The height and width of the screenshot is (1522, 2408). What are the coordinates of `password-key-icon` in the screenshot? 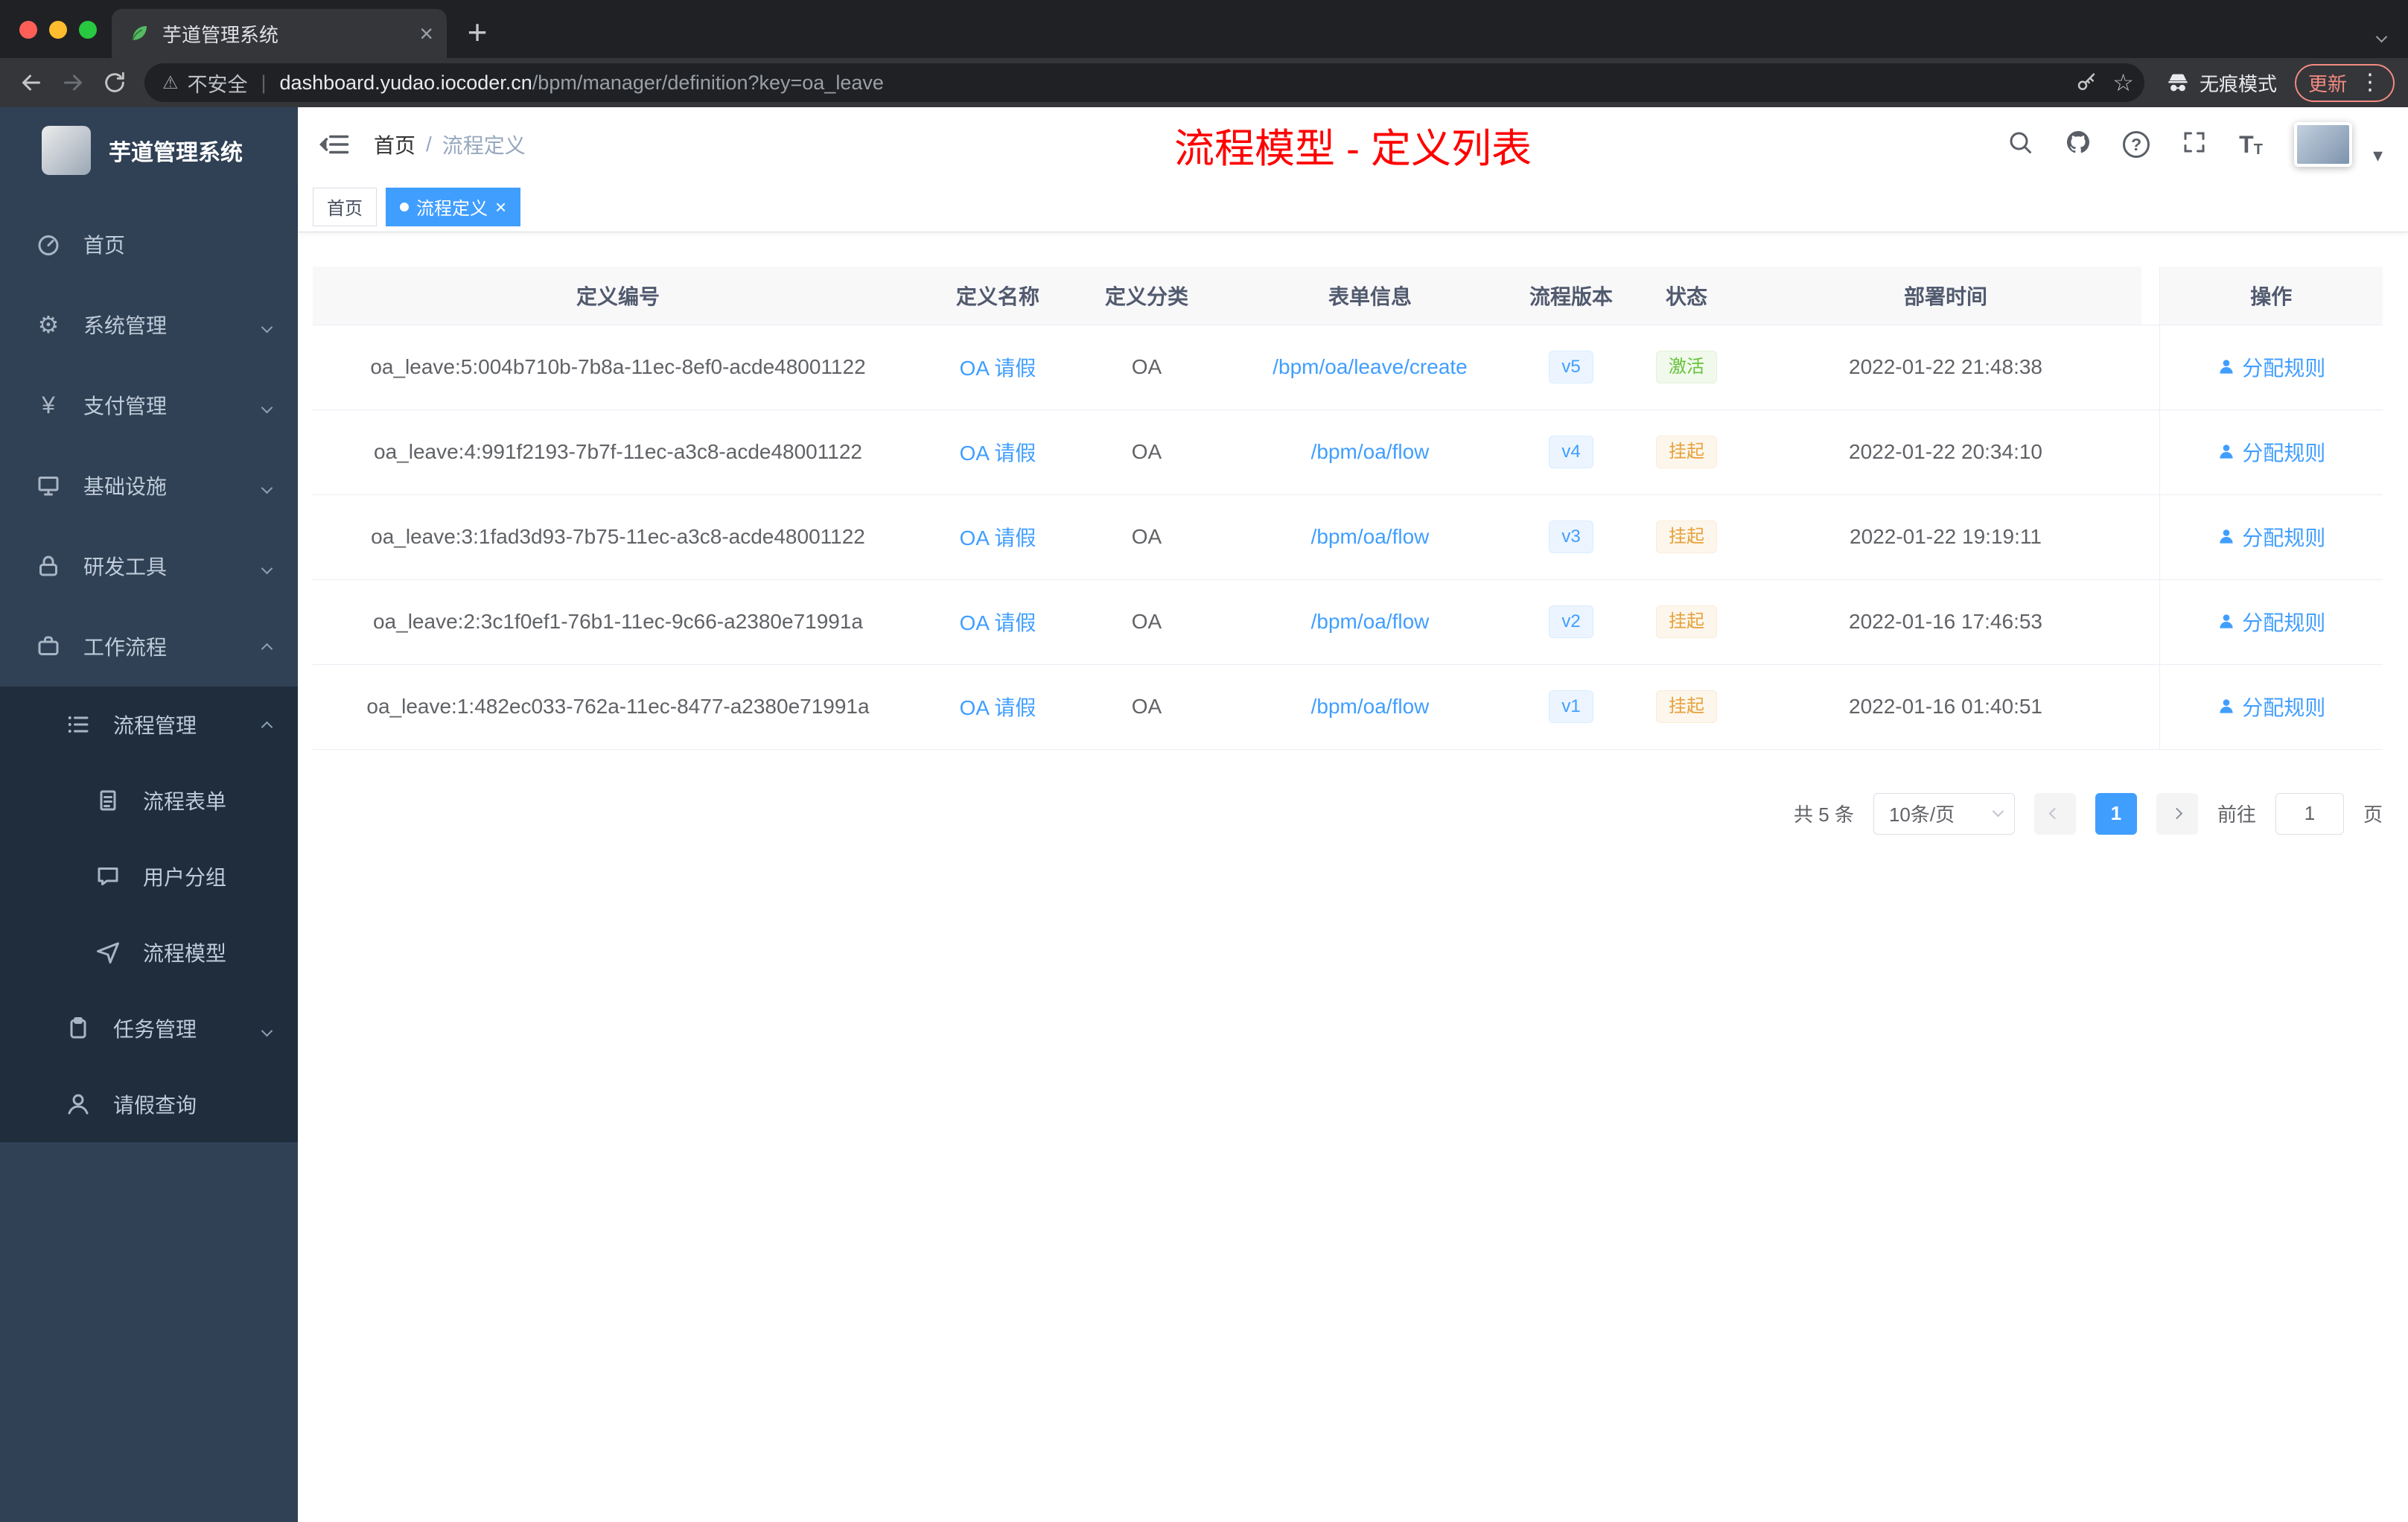 It's located at (2086, 82).